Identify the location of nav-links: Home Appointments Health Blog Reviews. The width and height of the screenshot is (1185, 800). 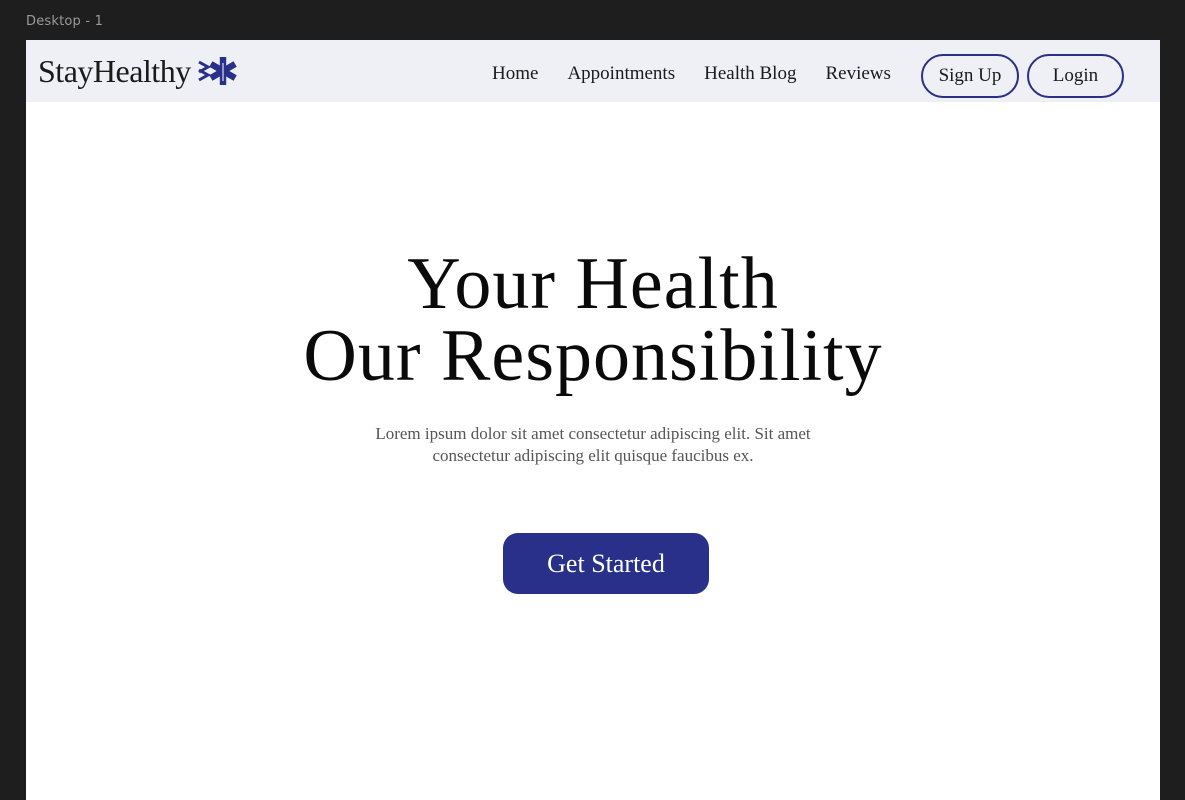
(691, 73).